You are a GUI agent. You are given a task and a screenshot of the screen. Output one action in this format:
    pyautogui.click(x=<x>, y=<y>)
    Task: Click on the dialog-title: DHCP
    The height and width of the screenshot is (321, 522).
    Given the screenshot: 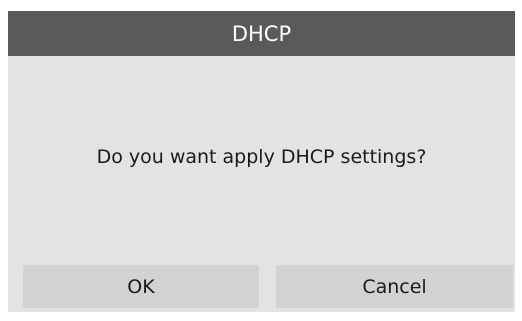 What is the action you would take?
    pyautogui.click(x=261, y=33)
    